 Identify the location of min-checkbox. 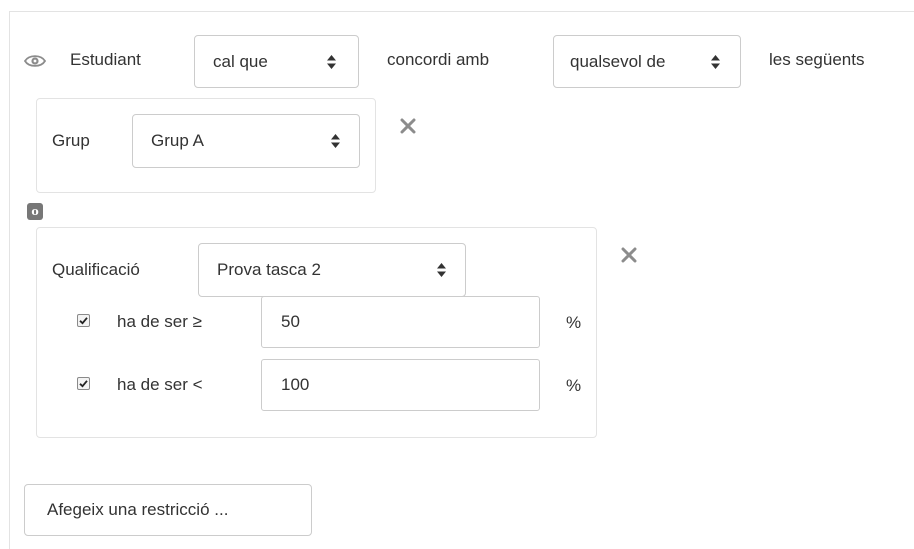
(83, 320).